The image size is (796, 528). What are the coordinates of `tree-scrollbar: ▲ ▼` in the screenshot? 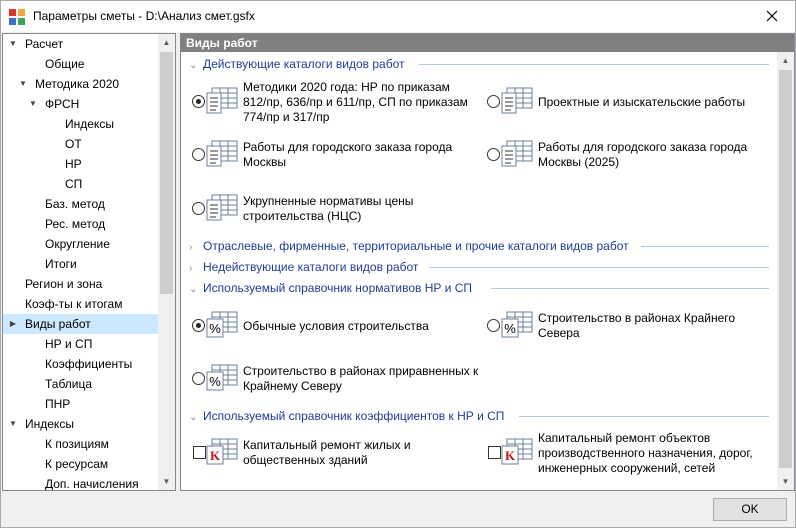 It's located at (166, 262).